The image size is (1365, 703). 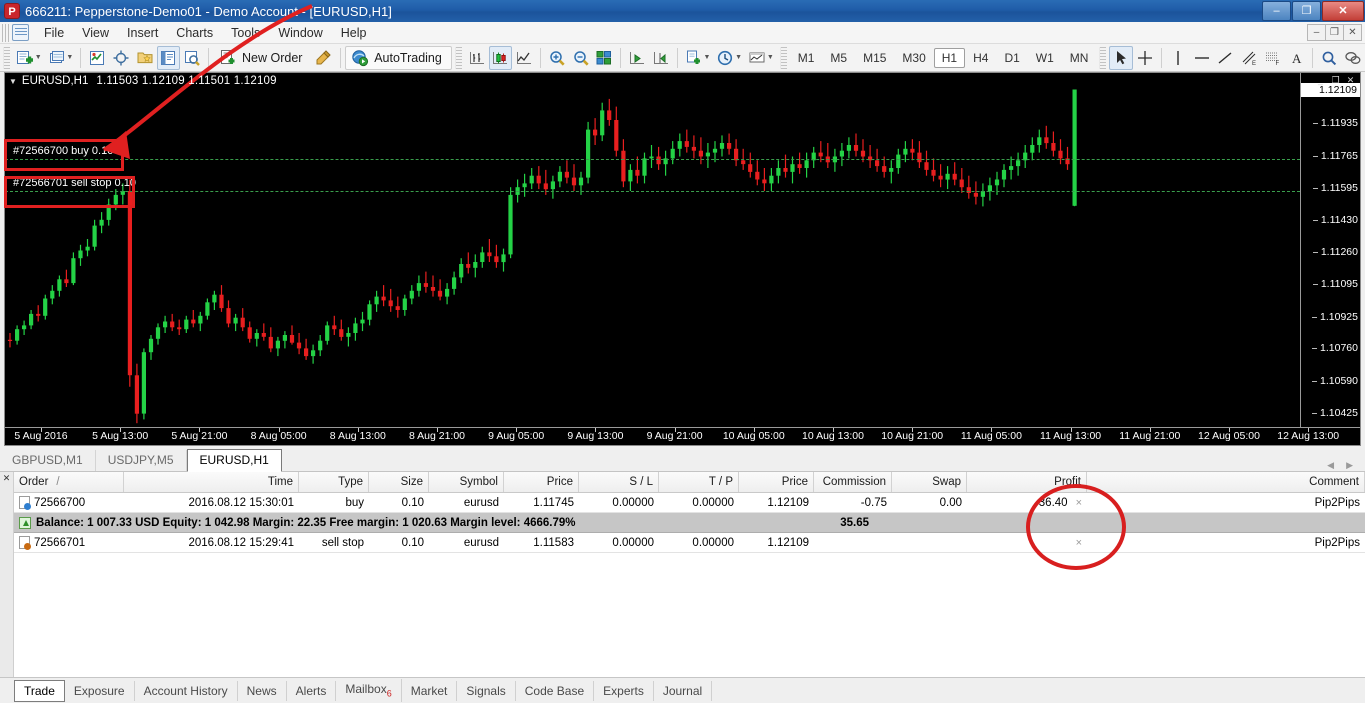 I want to click on col-header-sl: S / L, so click(x=619, y=482).